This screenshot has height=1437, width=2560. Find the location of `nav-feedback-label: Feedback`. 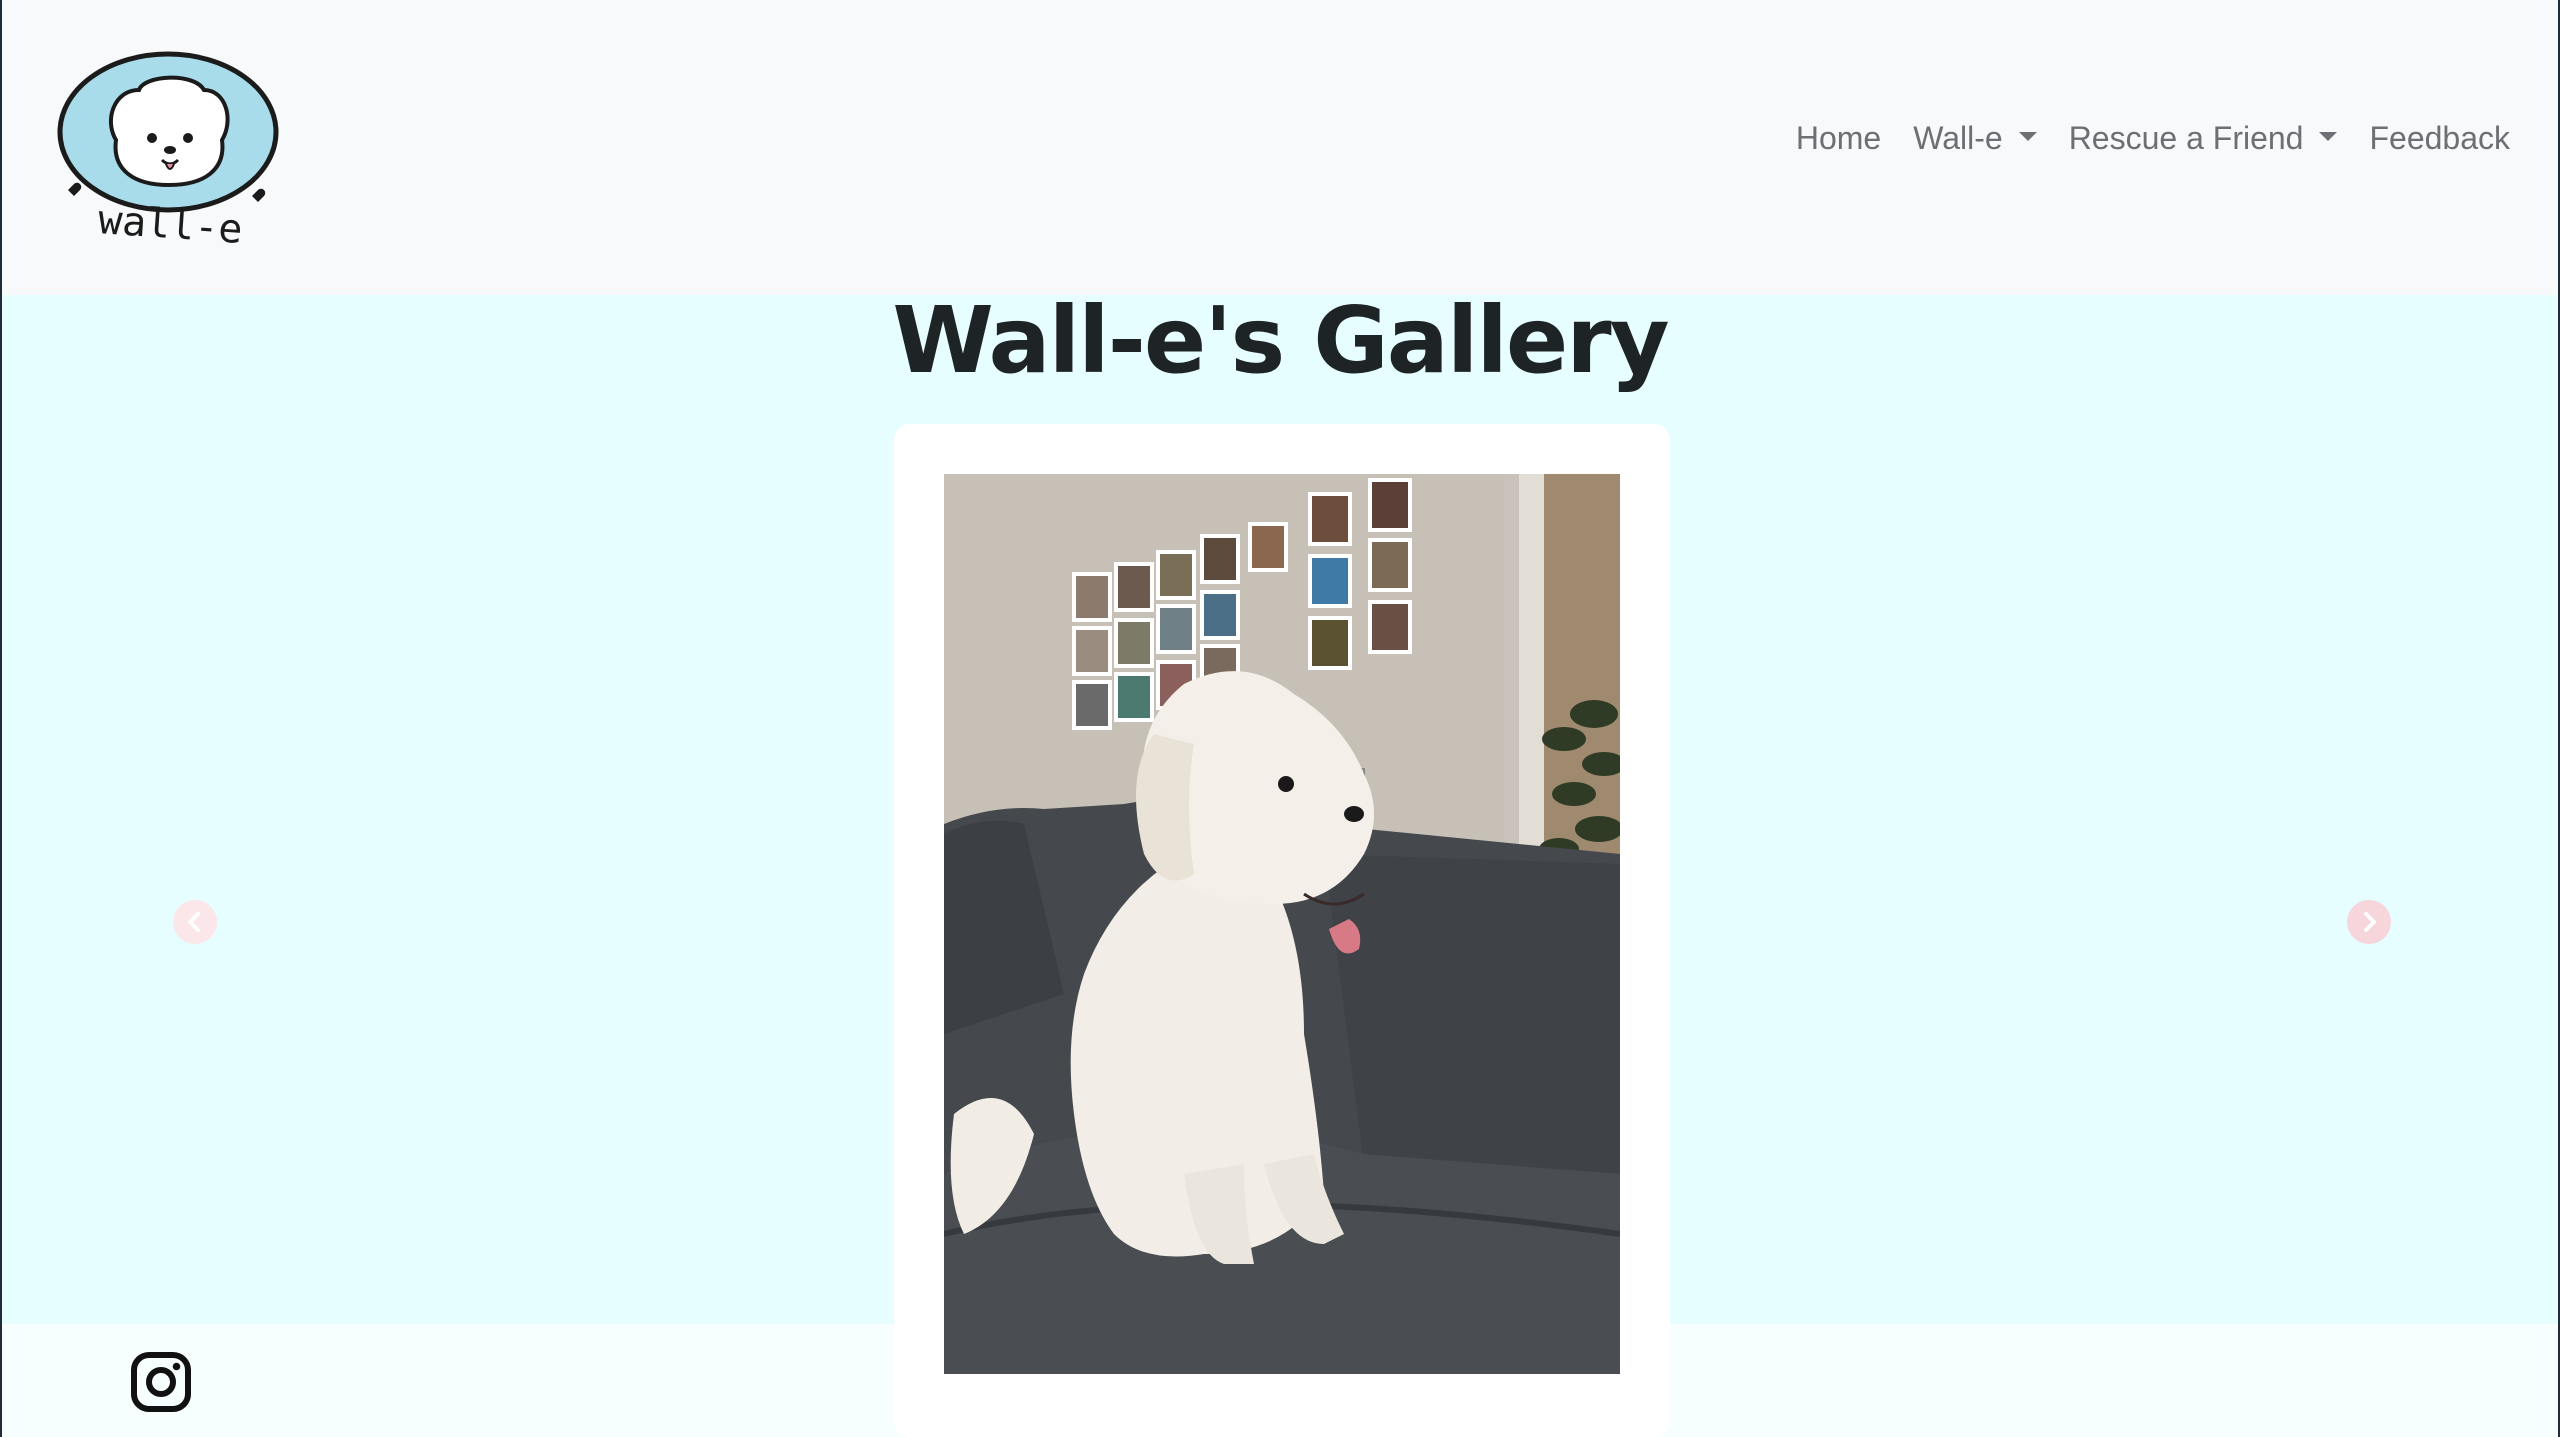

nav-feedback-label: Feedback is located at coordinates (2439, 138).